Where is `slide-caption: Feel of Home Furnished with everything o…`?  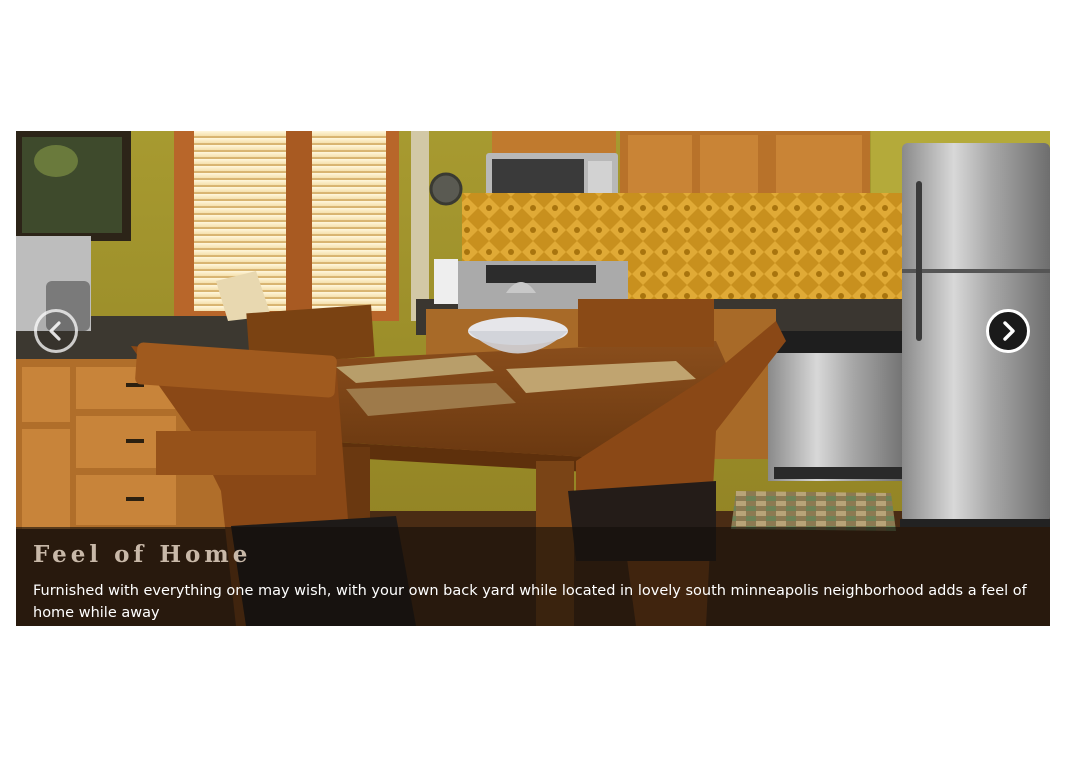
slide-caption: Feel of Home Furnished with everything o… is located at coordinates (533, 576).